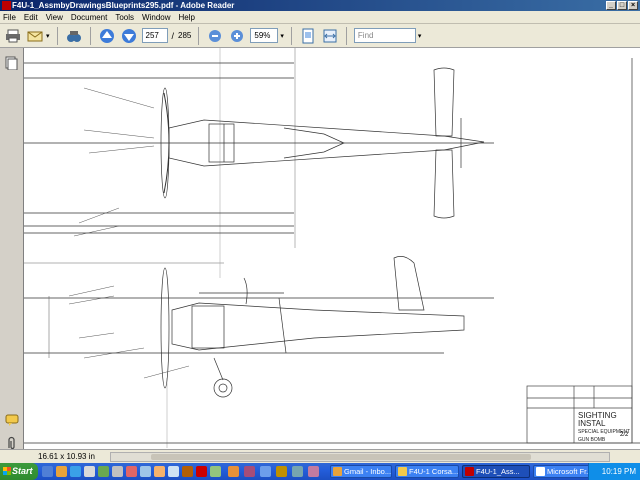 This screenshot has width=640, height=480. I want to click on paperclip-icon, so click(11, 443).